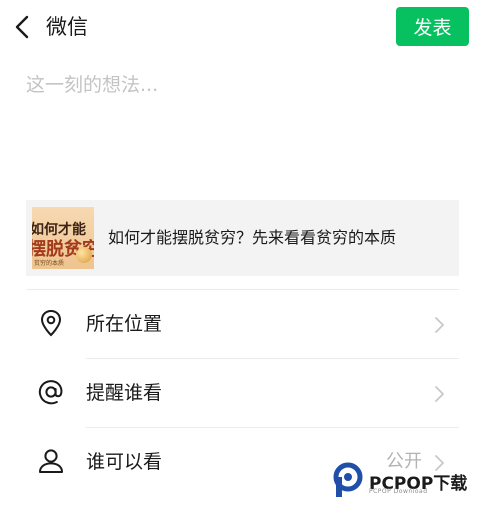  What do you see at coordinates (63, 238) in the screenshot?
I see `link-thumbnail: 如何才能 摆脱贫穷 贫穷的本质` at bounding box center [63, 238].